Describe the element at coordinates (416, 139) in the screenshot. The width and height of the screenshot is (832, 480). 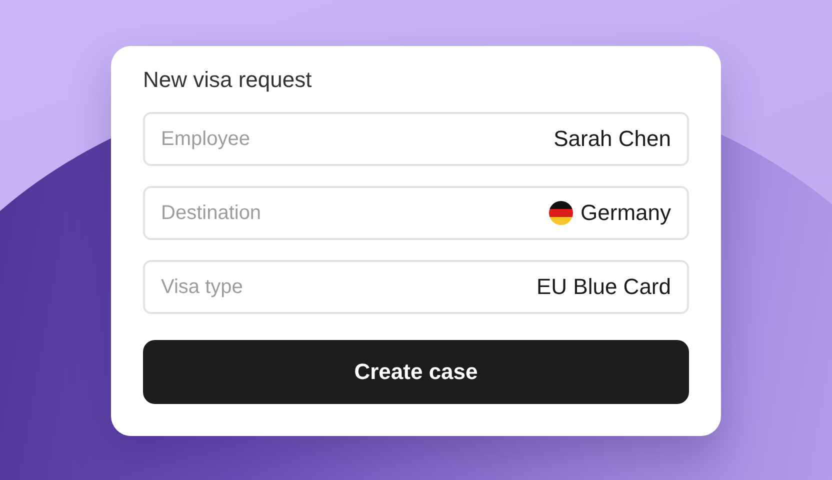
I see `input-field: Employee Sarah Chen` at that location.